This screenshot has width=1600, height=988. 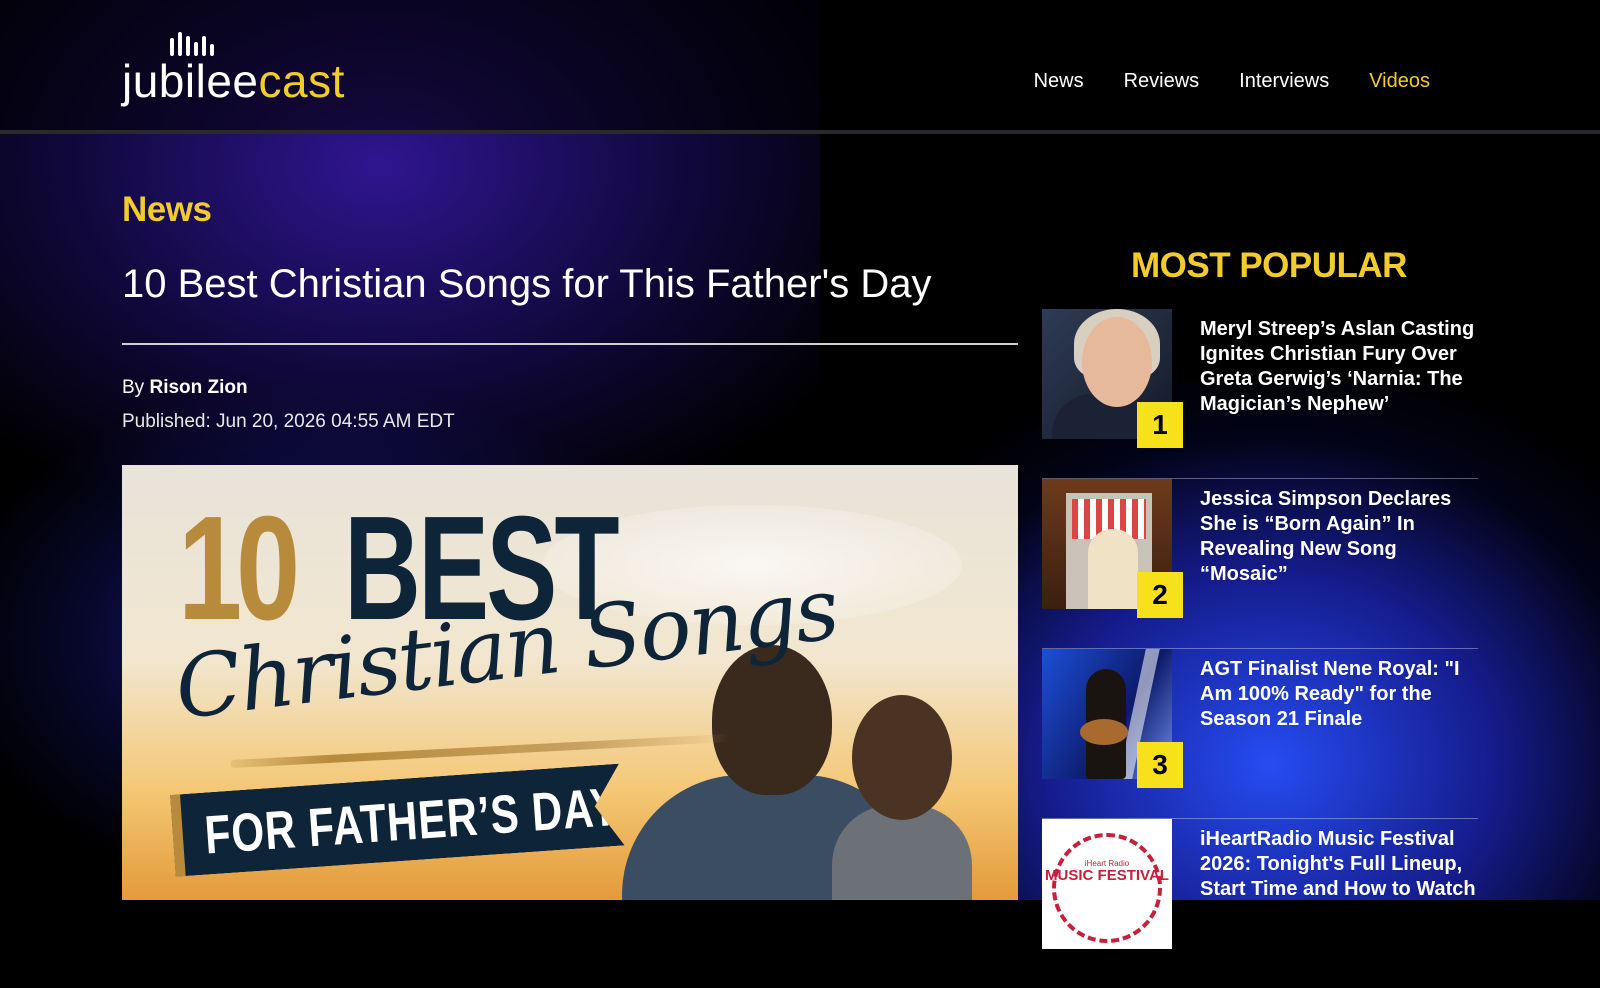 I want to click on thumb-figure, so click(x=1113, y=569).